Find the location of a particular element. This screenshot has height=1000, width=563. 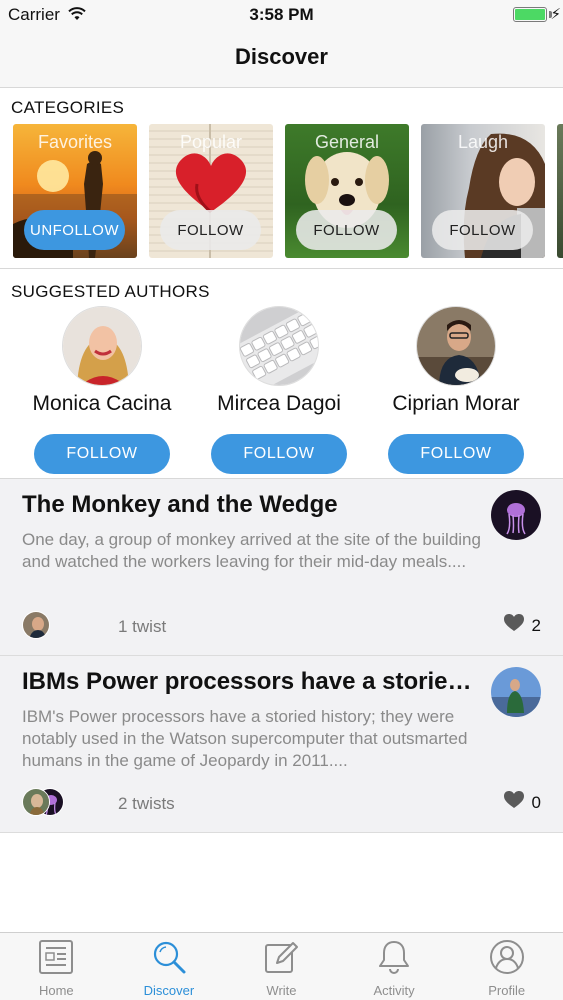

tab-bar: Home Discover Write Activity Profile is located at coordinates (281, 966).